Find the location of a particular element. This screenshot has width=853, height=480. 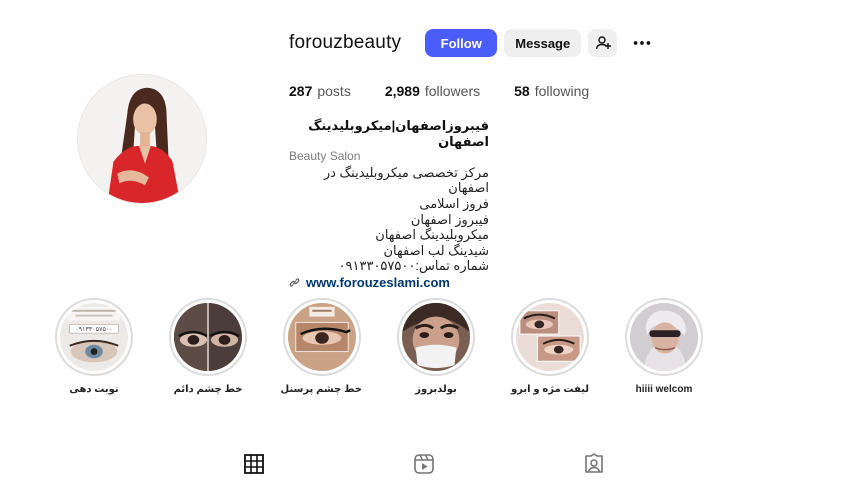

highlight-label: نوبت دهی is located at coordinates (94, 389).